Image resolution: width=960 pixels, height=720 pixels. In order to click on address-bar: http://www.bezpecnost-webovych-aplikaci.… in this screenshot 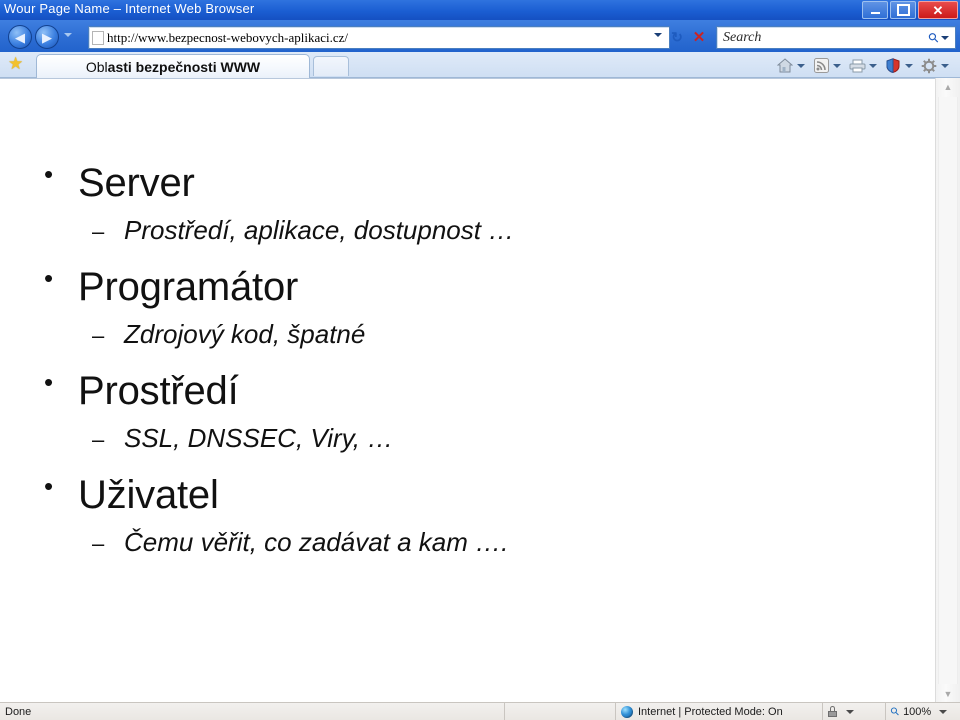, I will do `click(379, 37)`.